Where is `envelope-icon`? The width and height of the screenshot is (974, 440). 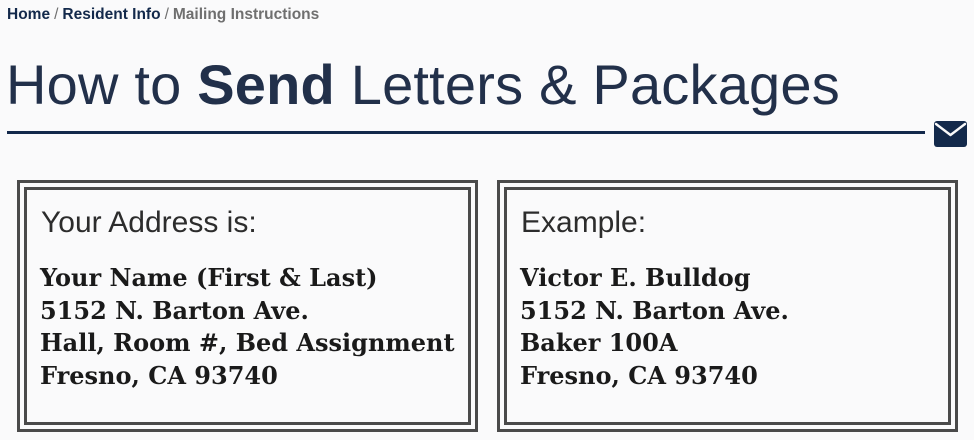
envelope-icon is located at coordinates (950, 134).